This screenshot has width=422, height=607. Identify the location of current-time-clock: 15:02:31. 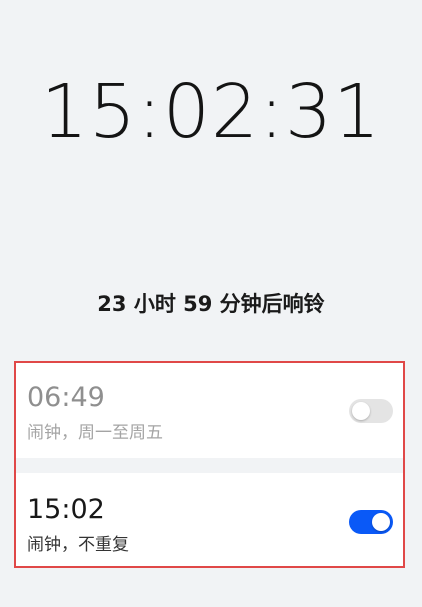
(211, 112).